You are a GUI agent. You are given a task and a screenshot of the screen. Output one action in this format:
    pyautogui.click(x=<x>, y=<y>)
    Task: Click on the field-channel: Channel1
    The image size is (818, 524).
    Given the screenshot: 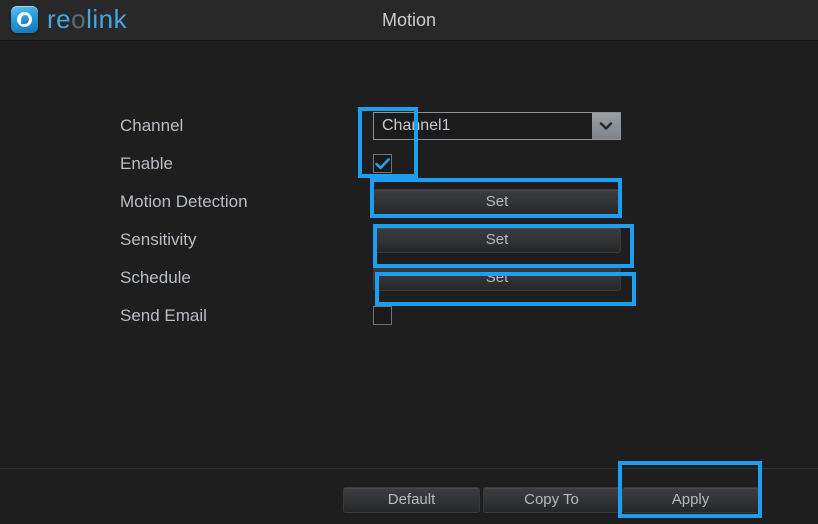 What is the action you would take?
    pyautogui.click(x=497, y=126)
    